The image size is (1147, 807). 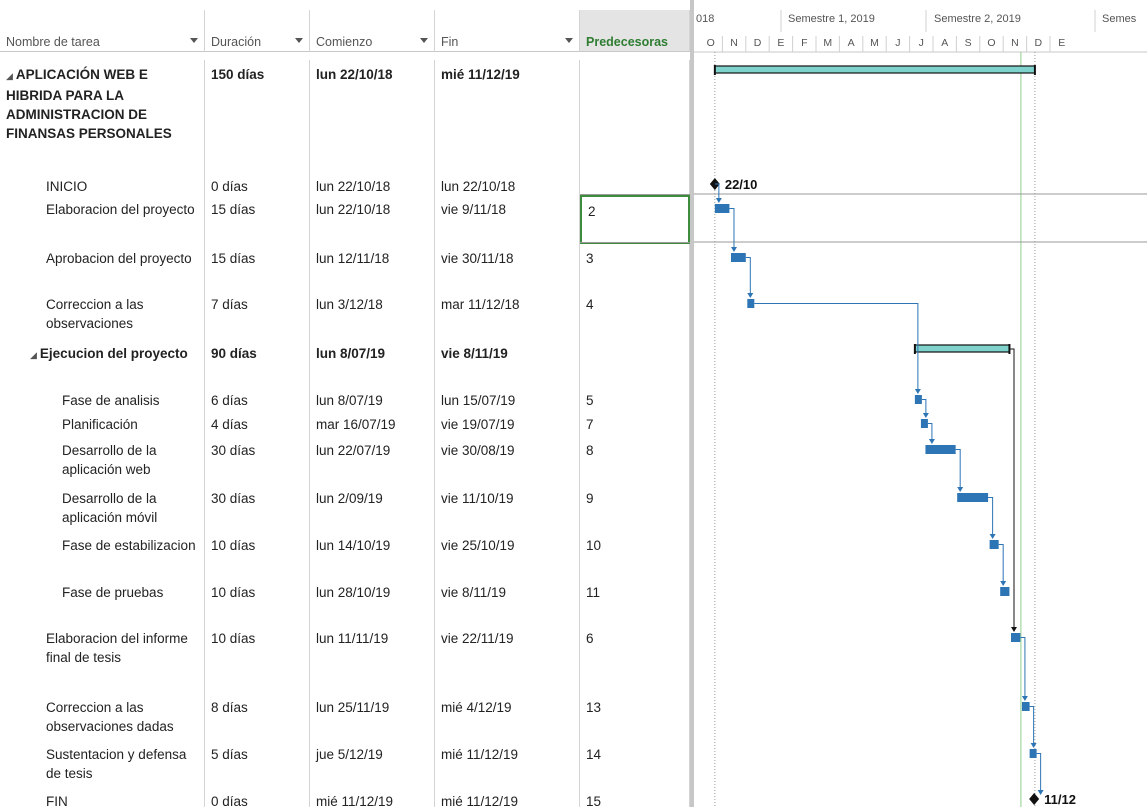 What do you see at coordinates (372, 658) in the screenshot?
I see `task-cell-start: lun 11/11/19` at bounding box center [372, 658].